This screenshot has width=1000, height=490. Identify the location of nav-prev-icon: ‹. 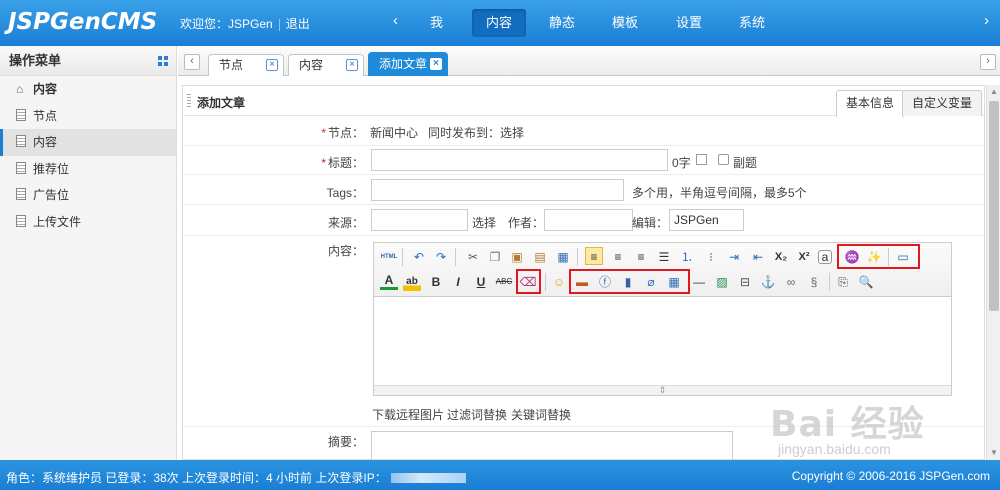
(395, 20).